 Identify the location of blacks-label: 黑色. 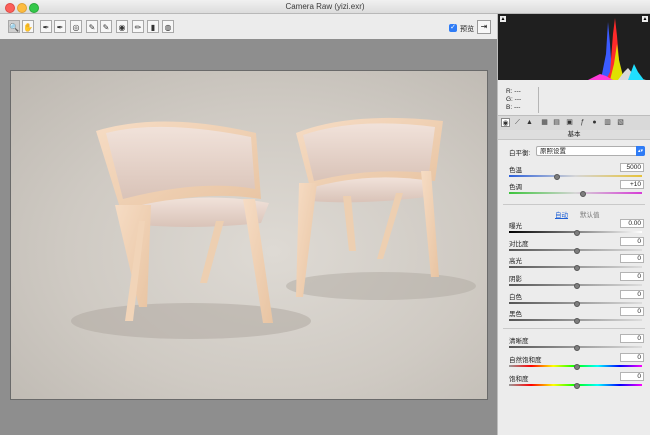
(515, 314).